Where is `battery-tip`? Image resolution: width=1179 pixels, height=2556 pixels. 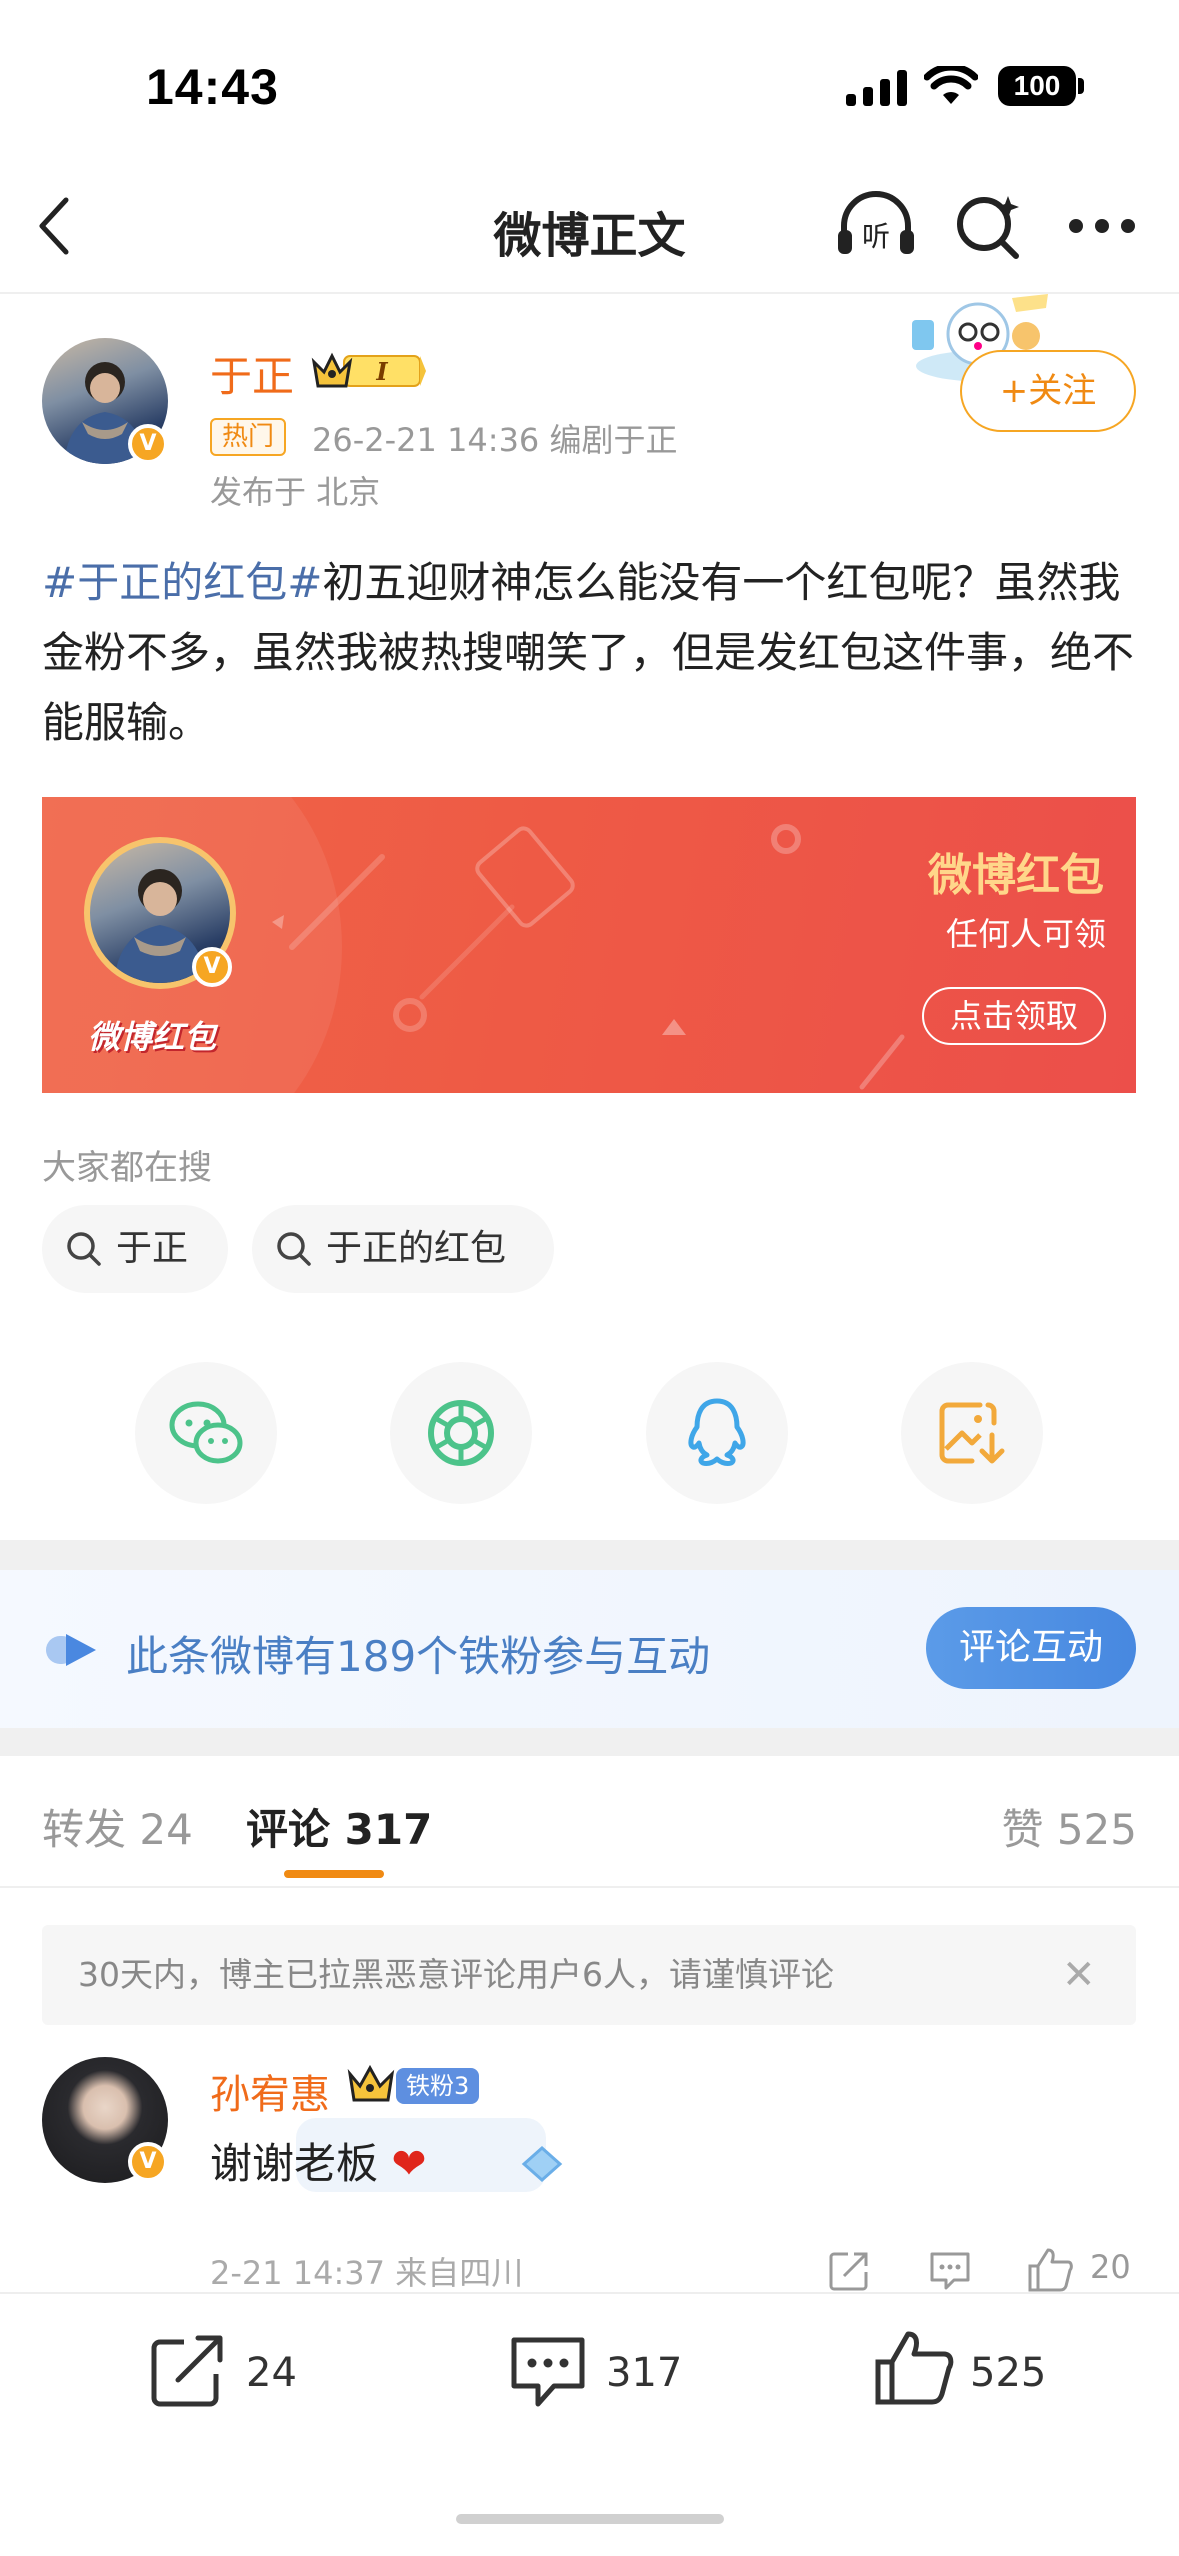 battery-tip is located at coordinates (1081, 86).